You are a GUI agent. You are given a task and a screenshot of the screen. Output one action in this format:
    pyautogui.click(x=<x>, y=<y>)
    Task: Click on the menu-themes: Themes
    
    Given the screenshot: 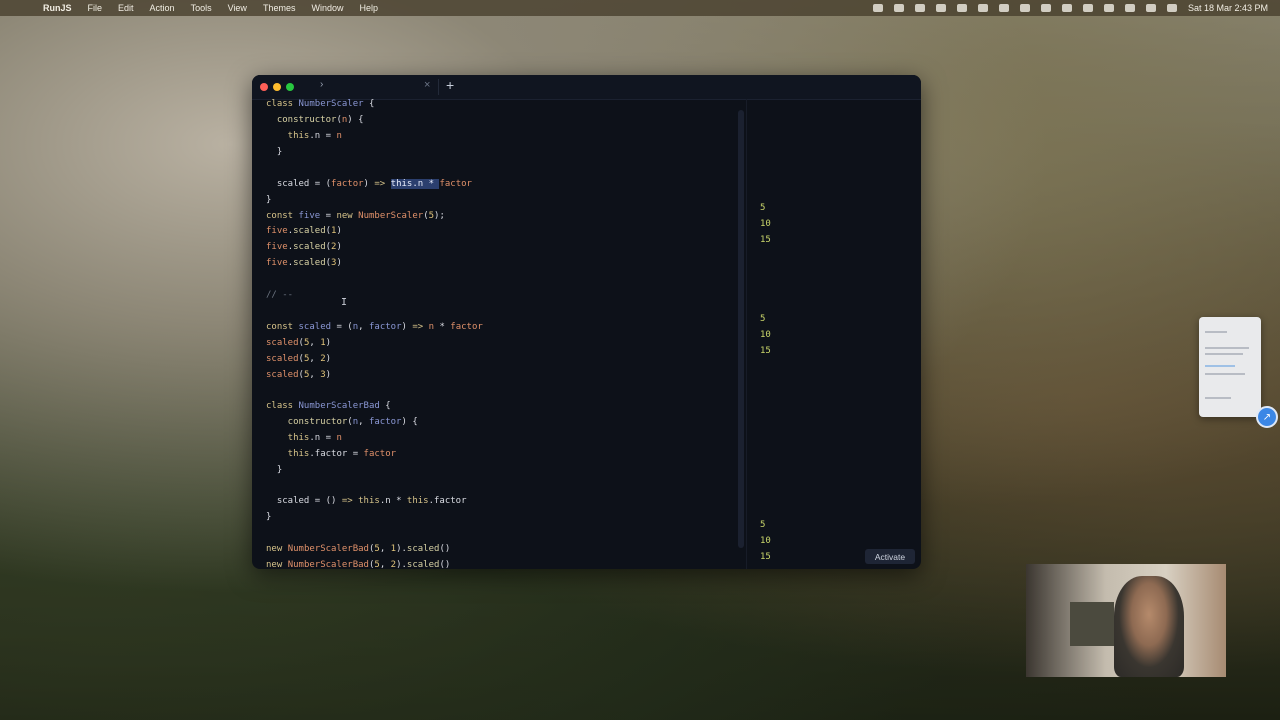 What is the action you would take?
    pyautogui.click(x=279, y=8)
    